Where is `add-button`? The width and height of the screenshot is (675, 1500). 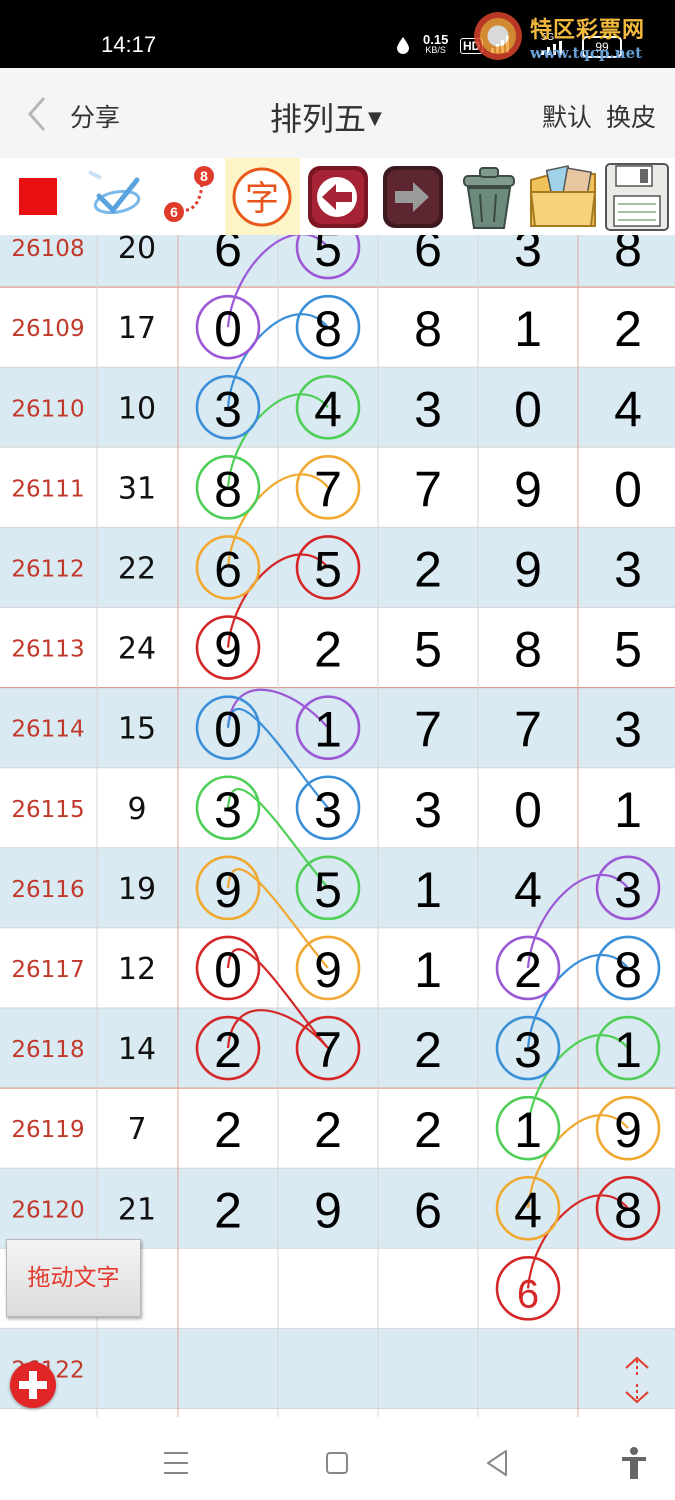
add-button is located at coordinates (33, 1385).